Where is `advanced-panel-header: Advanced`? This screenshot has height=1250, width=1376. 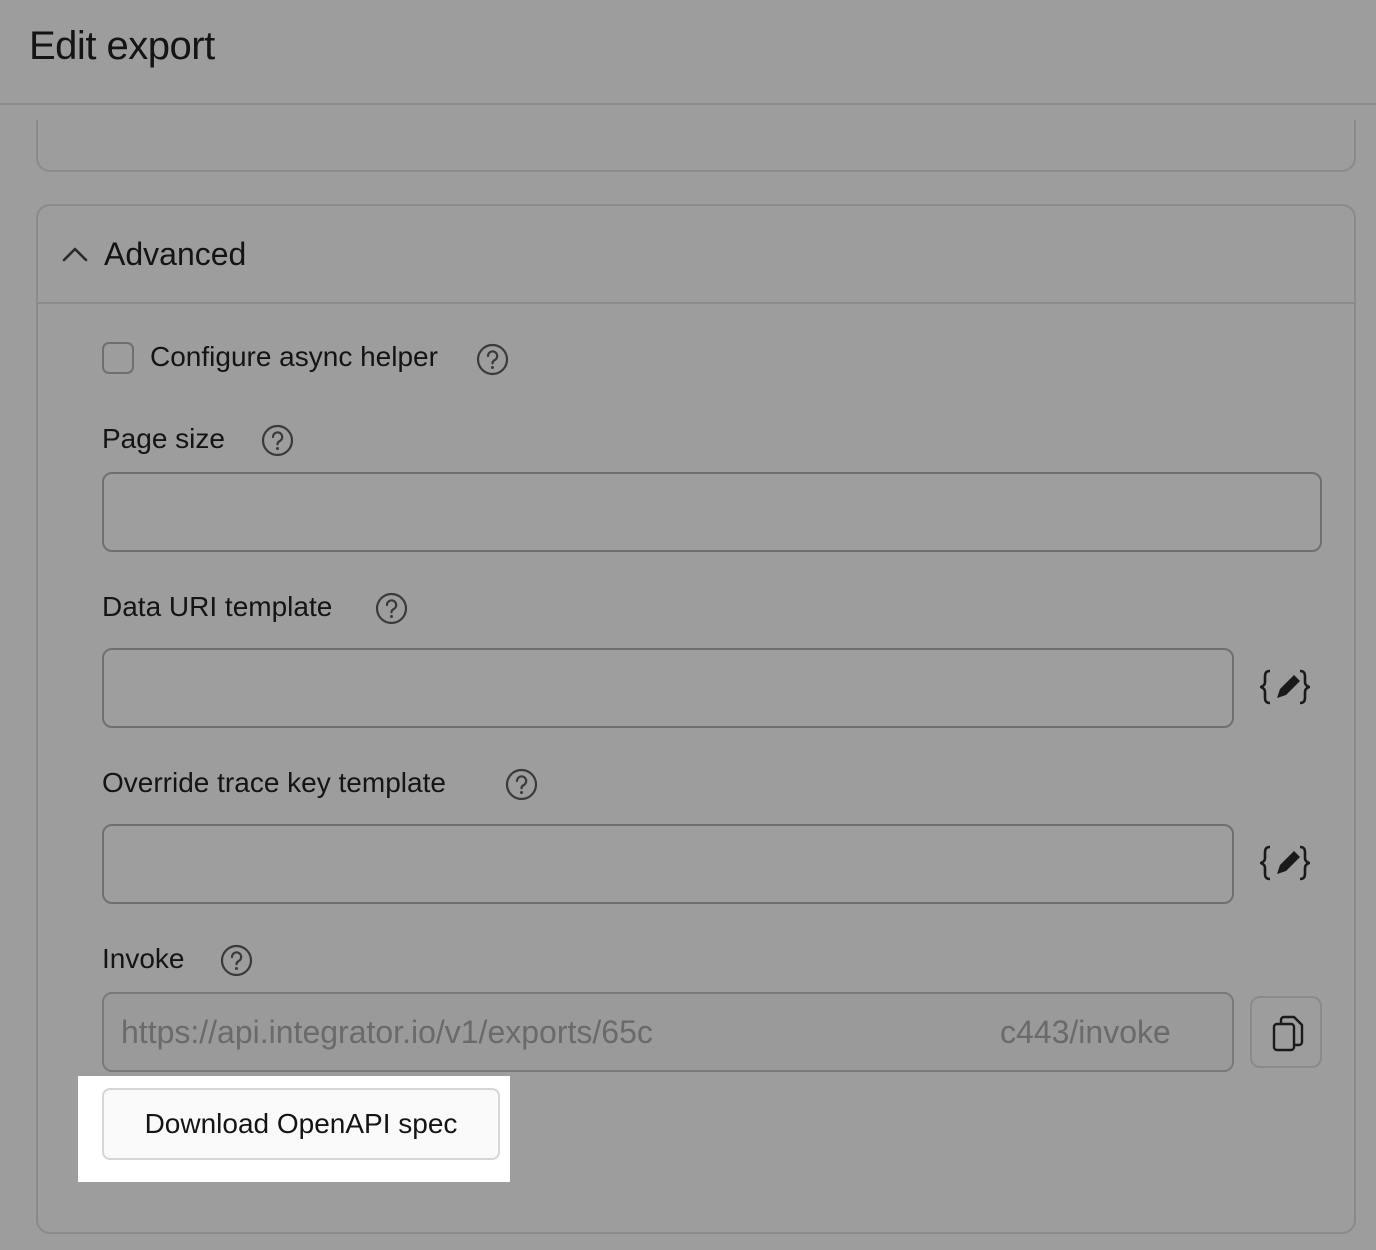
advanced-panel-header: Advanced is located at coordinates (696, 255).